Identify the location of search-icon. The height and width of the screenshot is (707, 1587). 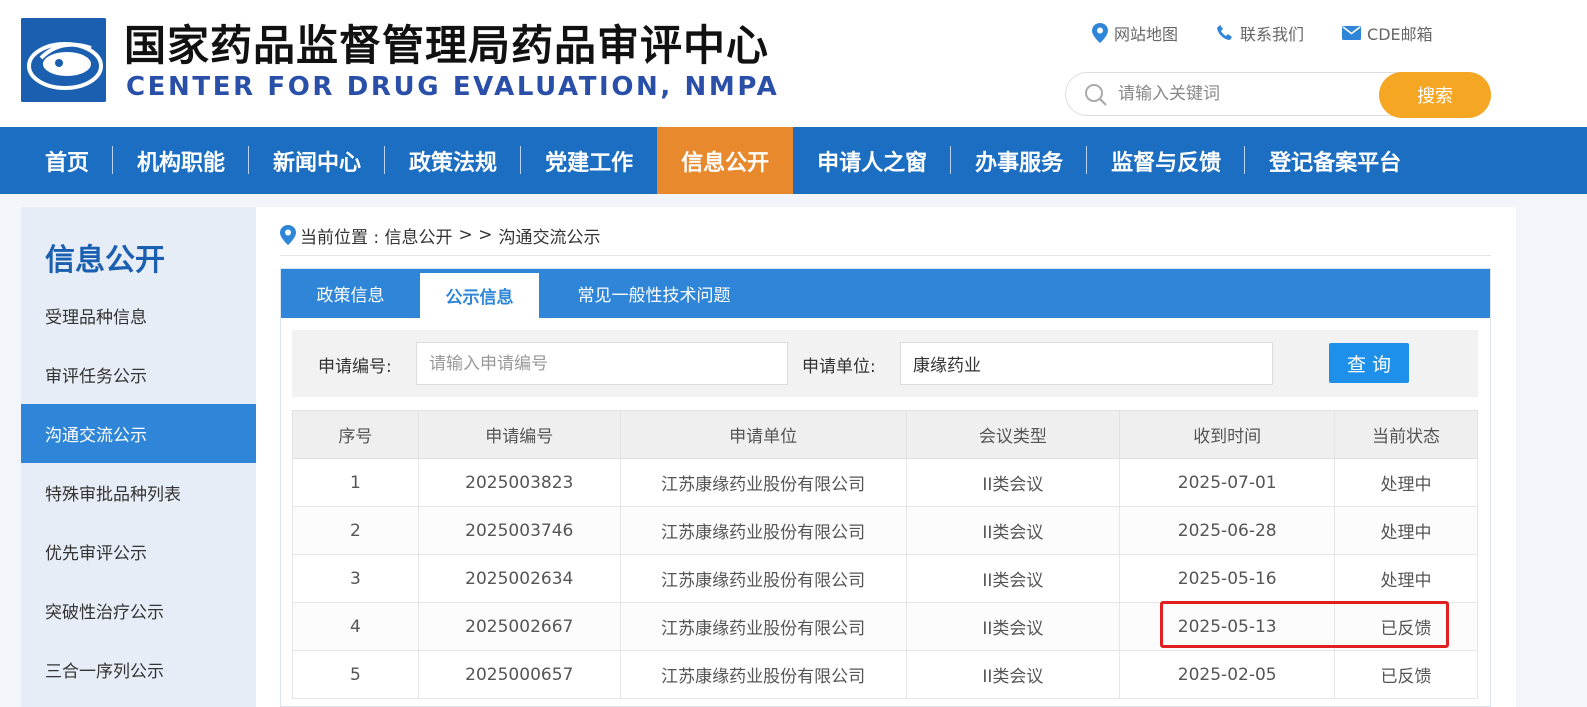
(1096, 95).